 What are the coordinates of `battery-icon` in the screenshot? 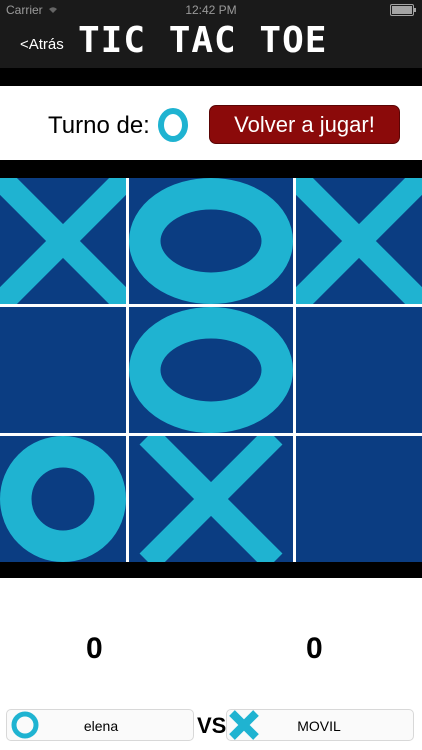 It's located at (403, 10).